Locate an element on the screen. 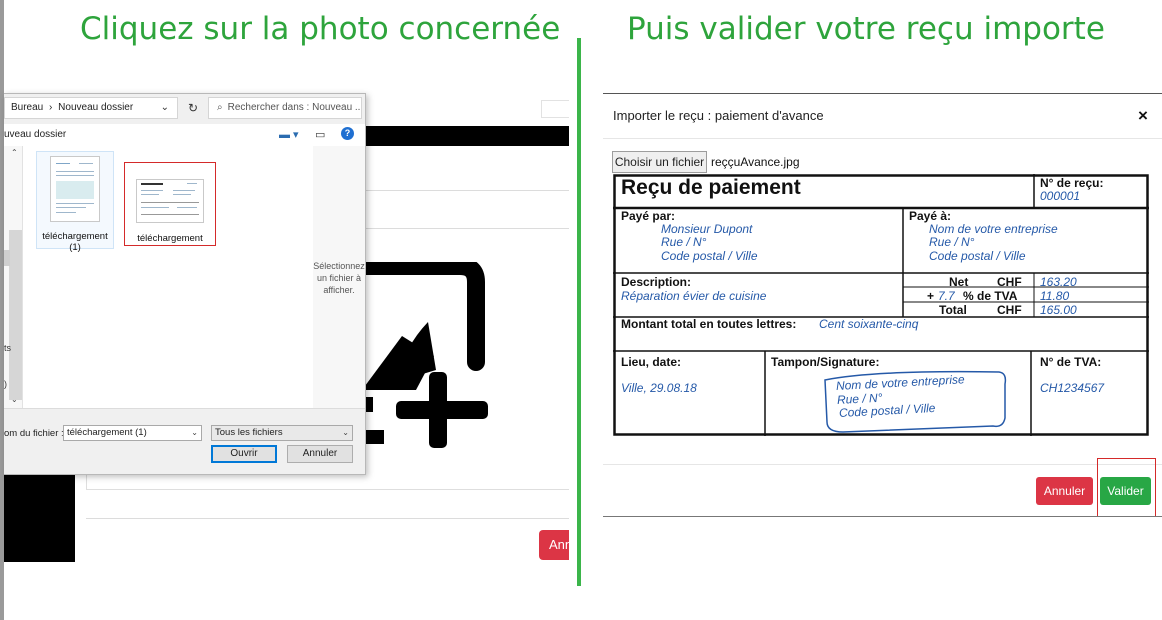  description-value: Réparation évier de cuisine is located at coordinates (694, 296).